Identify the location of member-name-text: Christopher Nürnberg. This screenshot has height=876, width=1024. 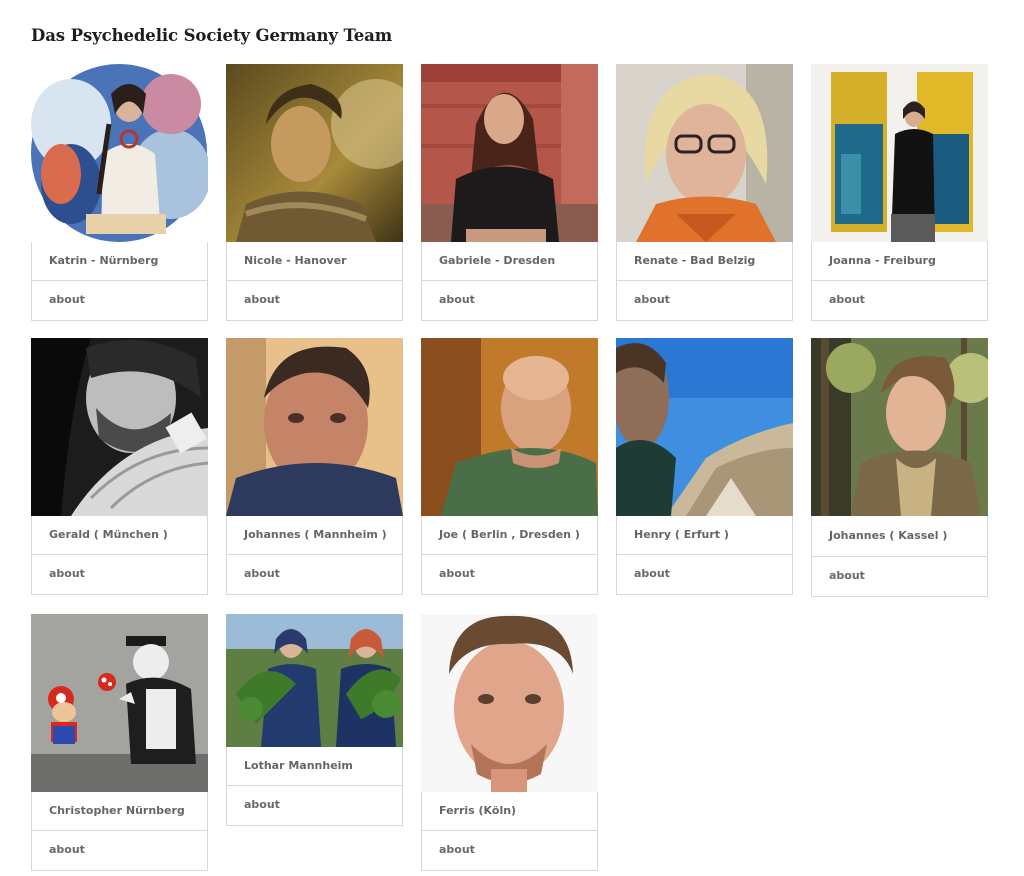
(117, 810).